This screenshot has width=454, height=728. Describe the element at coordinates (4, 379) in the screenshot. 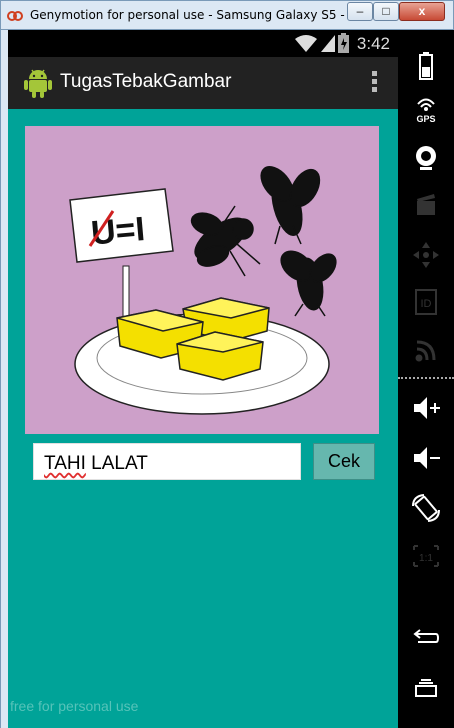

I see `window-border` at that location.